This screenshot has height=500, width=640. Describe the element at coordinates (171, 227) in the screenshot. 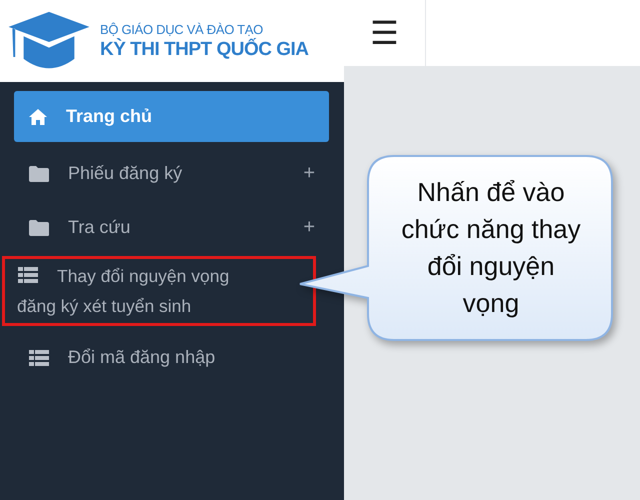

I see `sidebar-item: Tra cứu +` at that location.